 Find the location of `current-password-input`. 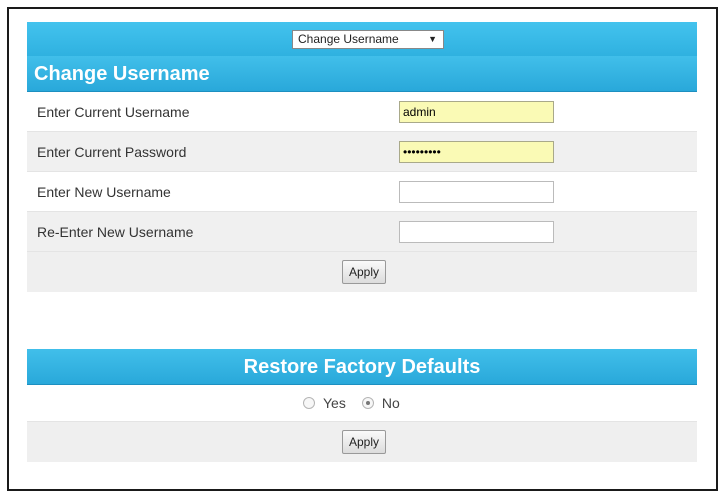

current-password-input is located at coordinates (476, 152).